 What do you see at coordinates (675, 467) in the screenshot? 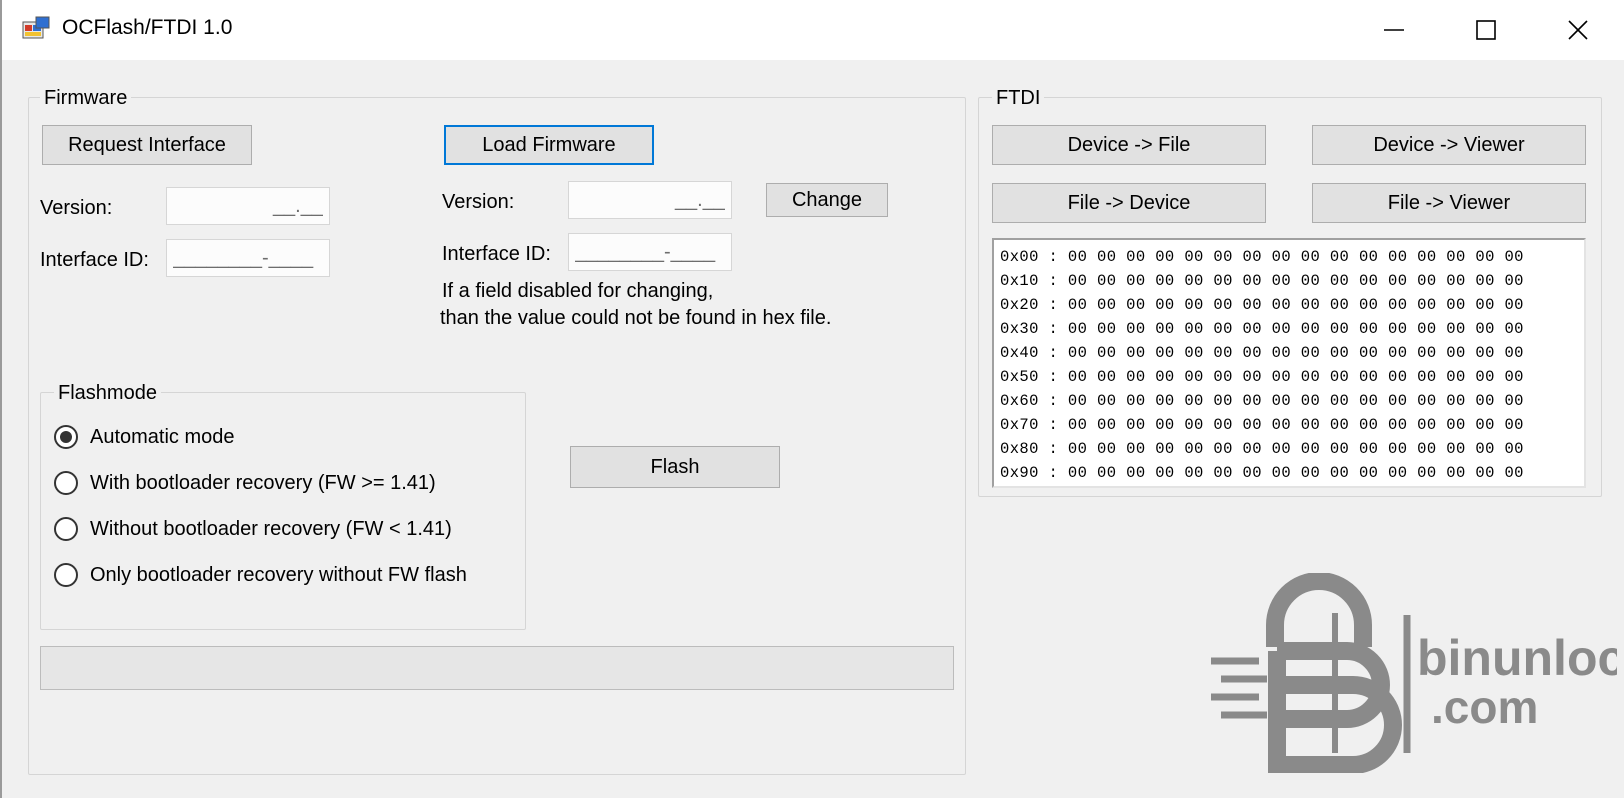
I see `flash-button: Flash` at bounding box center [675, 467].